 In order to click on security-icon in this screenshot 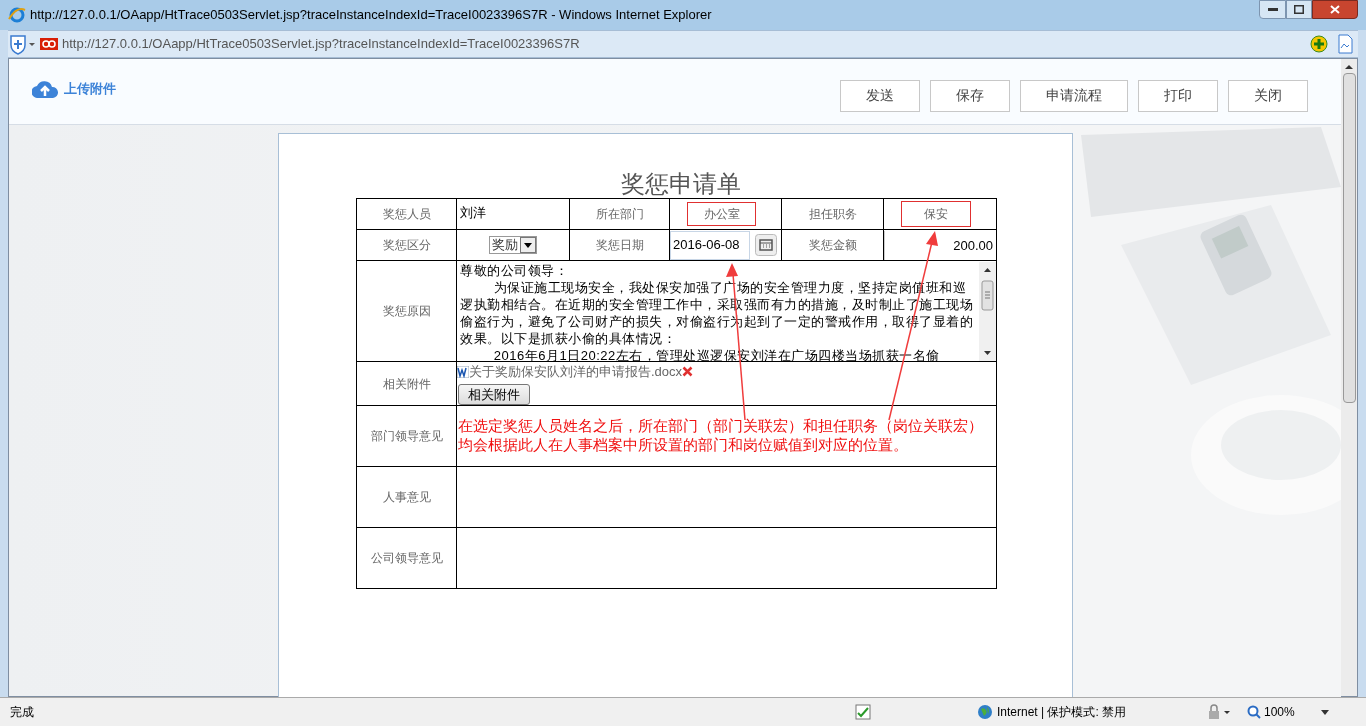, I will do `click(863, 712)`.